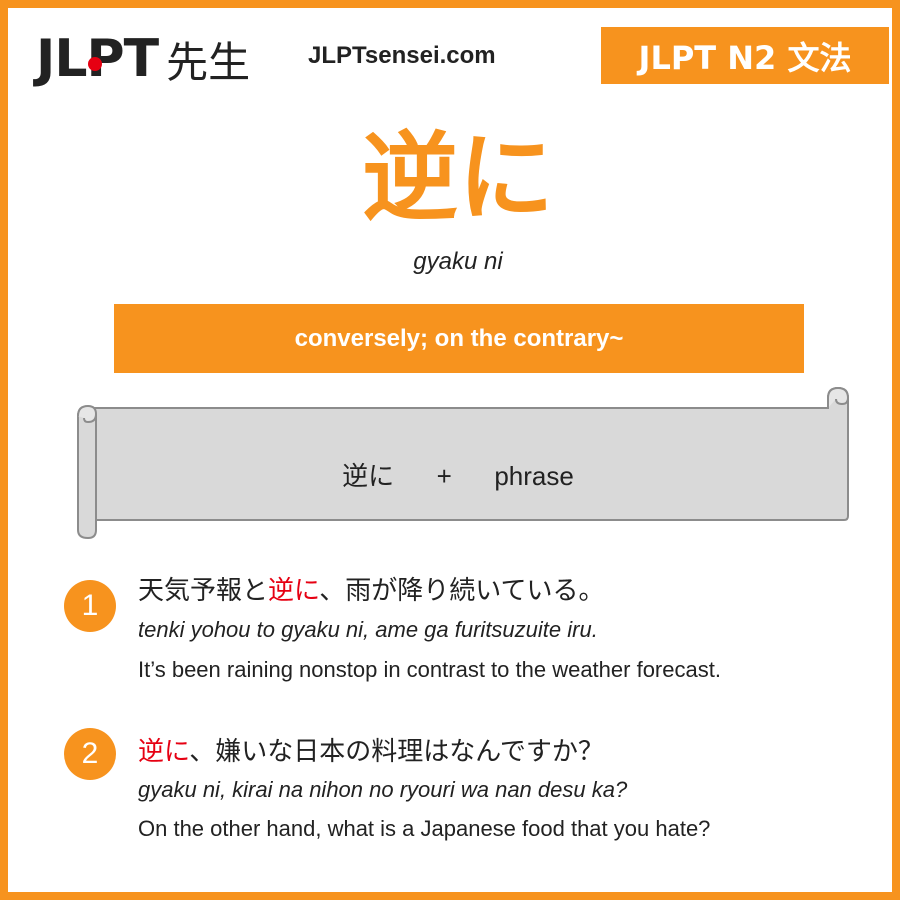 This screenshot has width=900, height=900. What do you see at coordinates (458, 261) in the screenshot?
I see `grammar-romaji: gyaku ni` at bounding box center [458, 261].